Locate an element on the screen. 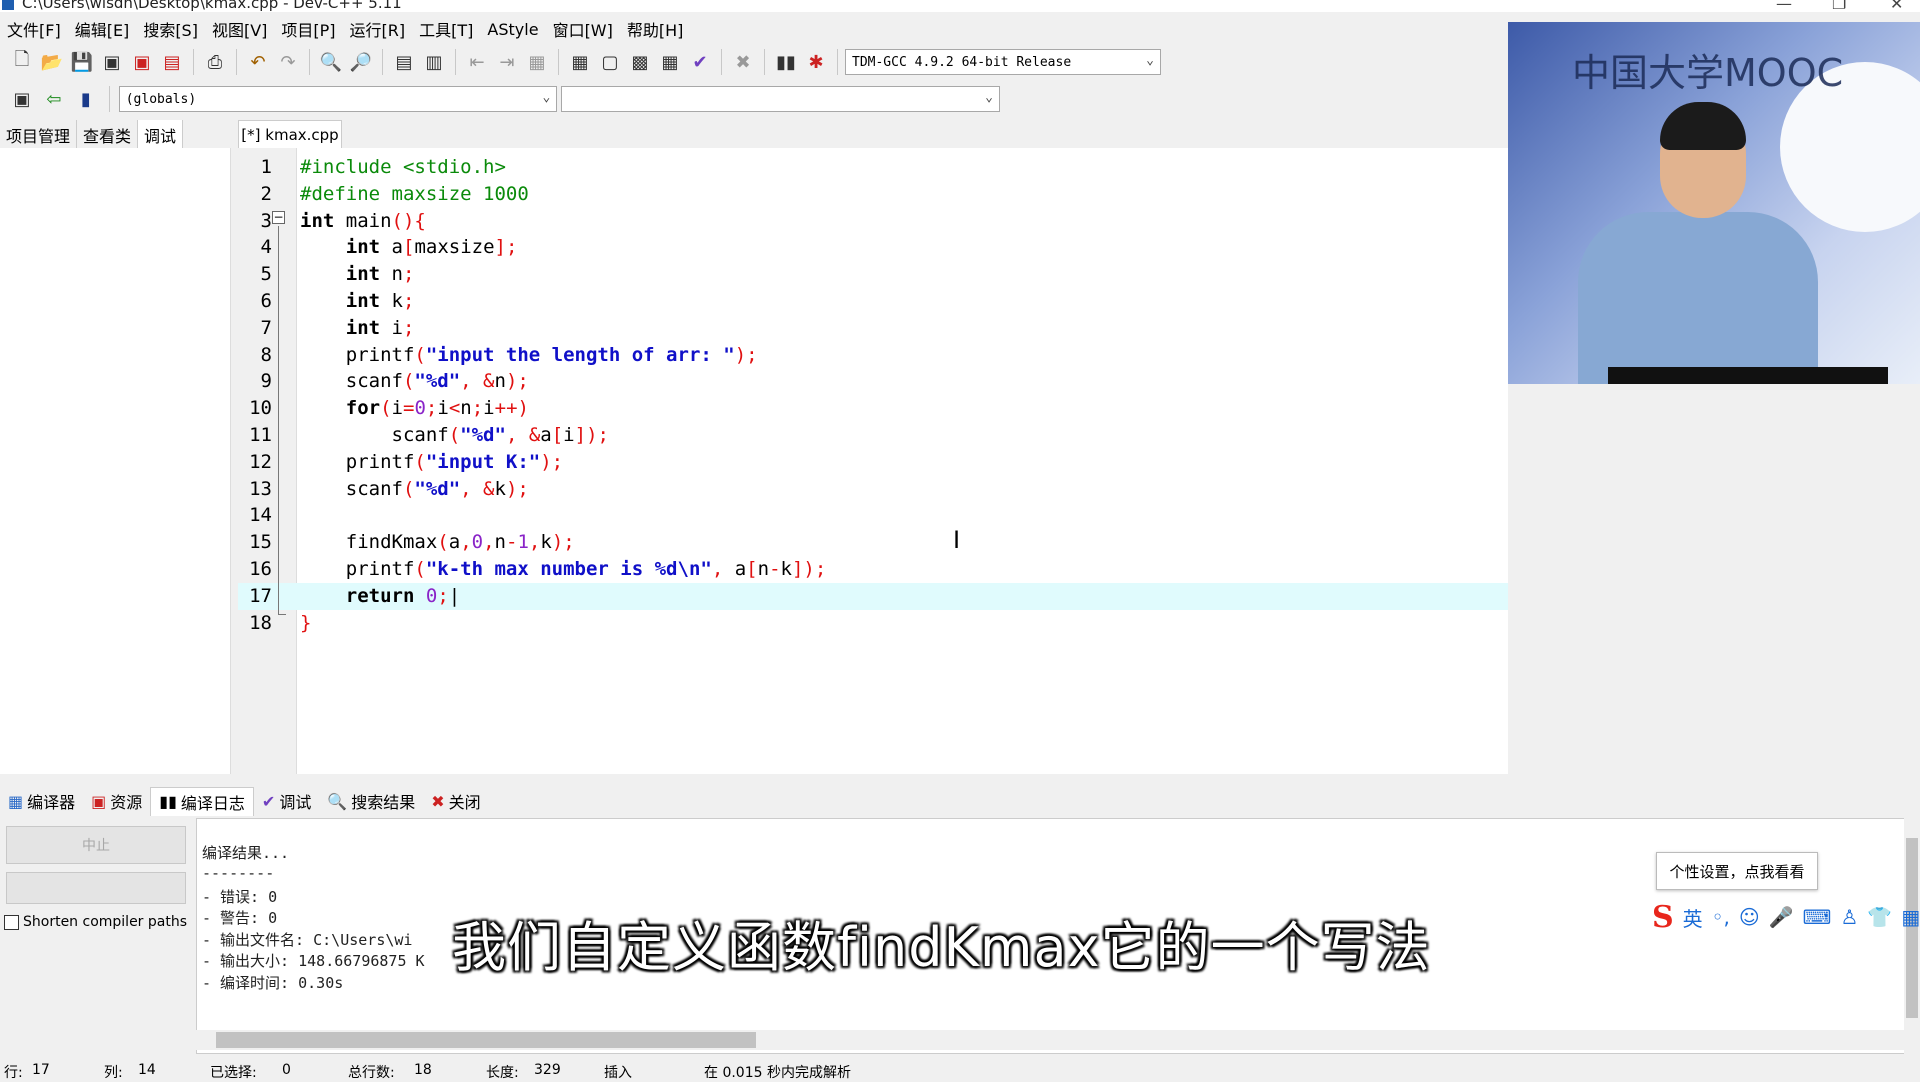 This screenshot has width=1920, height=1082. skin-icon: 👕 is located at coordinates (1879, 917).